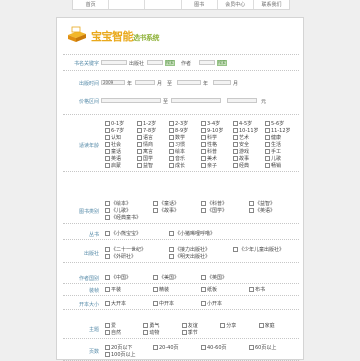 This screenshot has height=361, width=360. Describe the element at coordinates (236, 4) in the screenshot. I see `nav-item-member: 会员中心` at that location.